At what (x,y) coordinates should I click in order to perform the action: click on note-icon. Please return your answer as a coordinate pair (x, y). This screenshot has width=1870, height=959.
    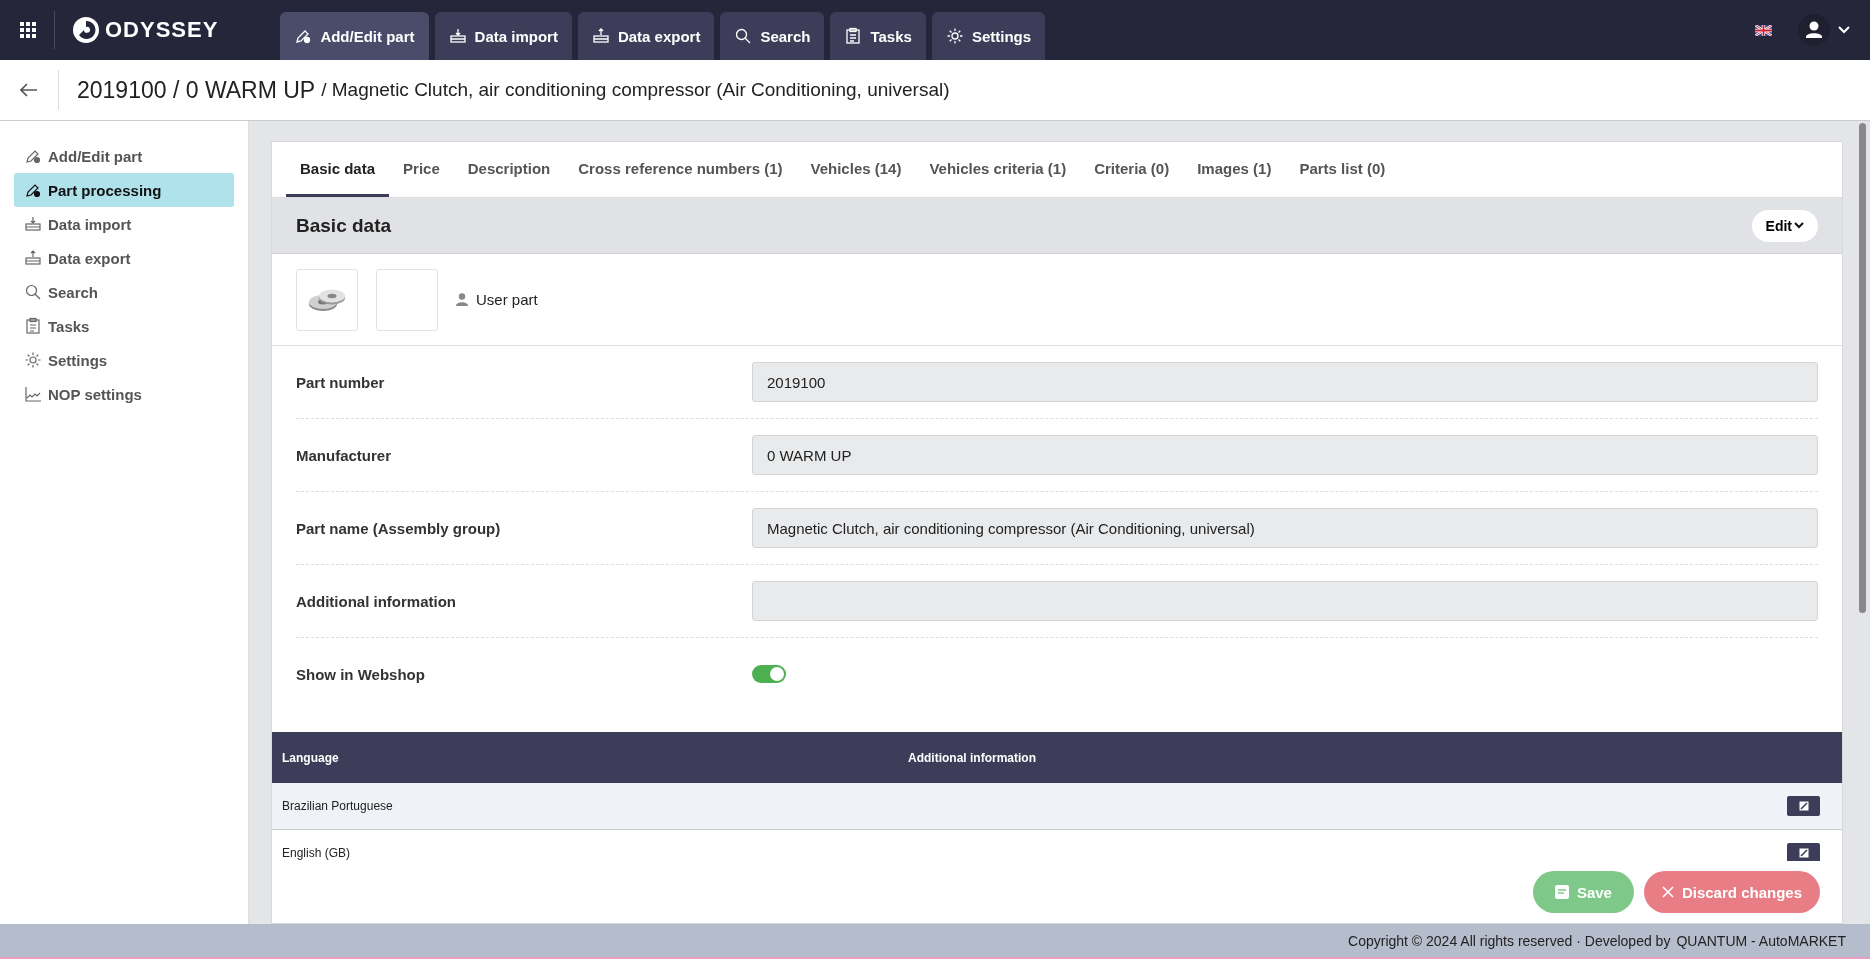
    Looking at the image, I should click on (1561, 892).